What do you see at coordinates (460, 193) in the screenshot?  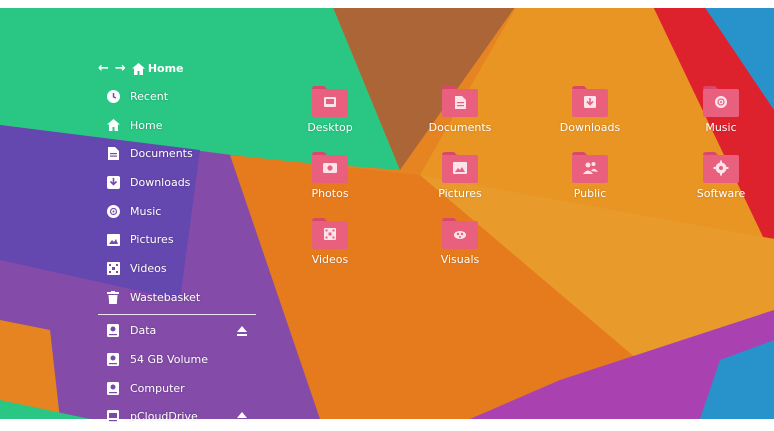 I see `file-name: Pictures` at bounding box center [460, 193].